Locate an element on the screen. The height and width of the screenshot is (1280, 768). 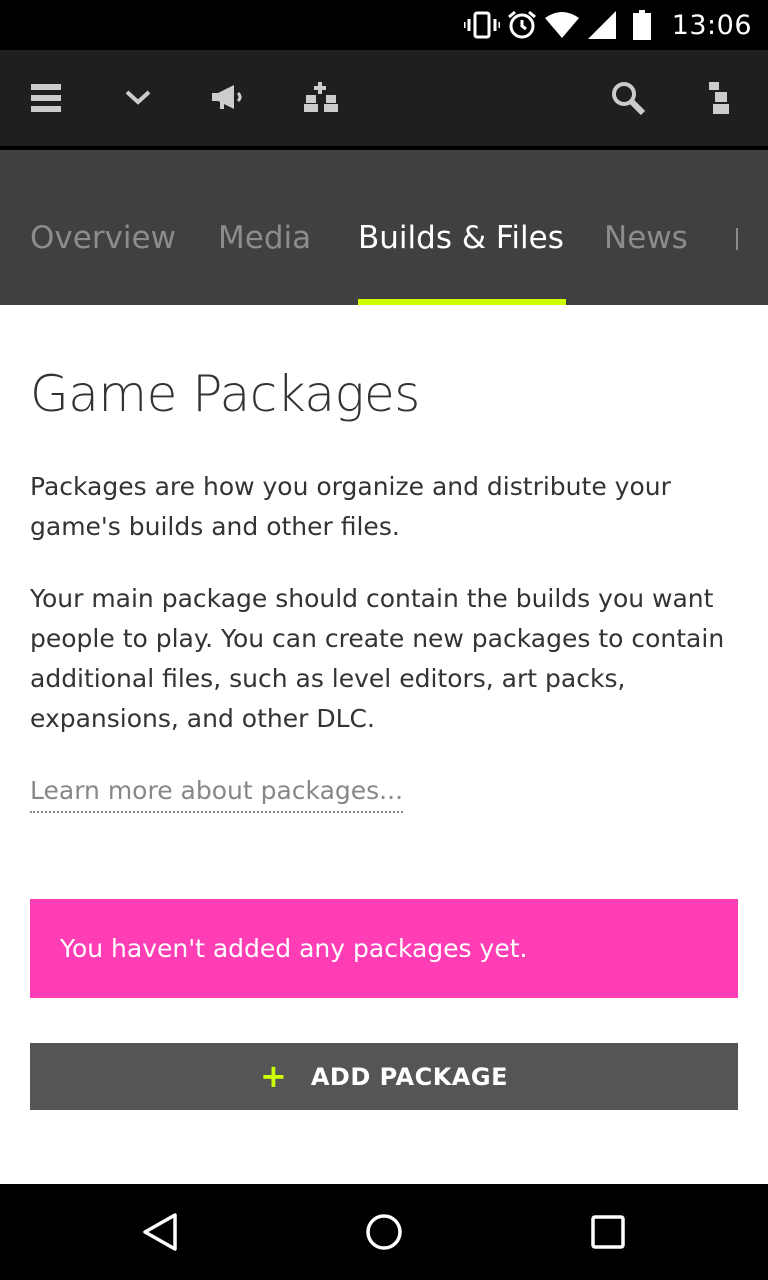
system-nav-bar is located at coordinates (384, 1232).